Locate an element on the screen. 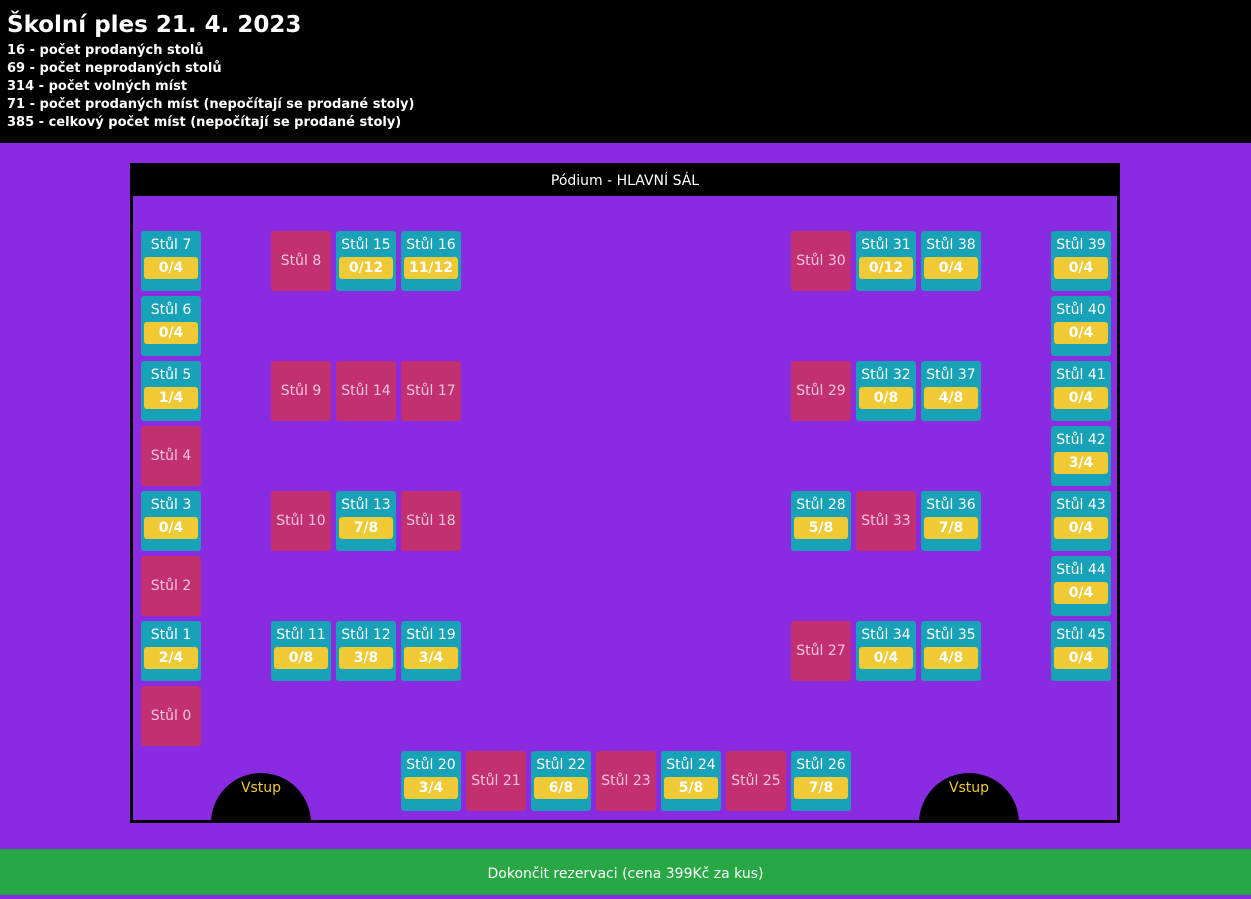  table-label: Stůl 26 is located at coordinates (821, 765).